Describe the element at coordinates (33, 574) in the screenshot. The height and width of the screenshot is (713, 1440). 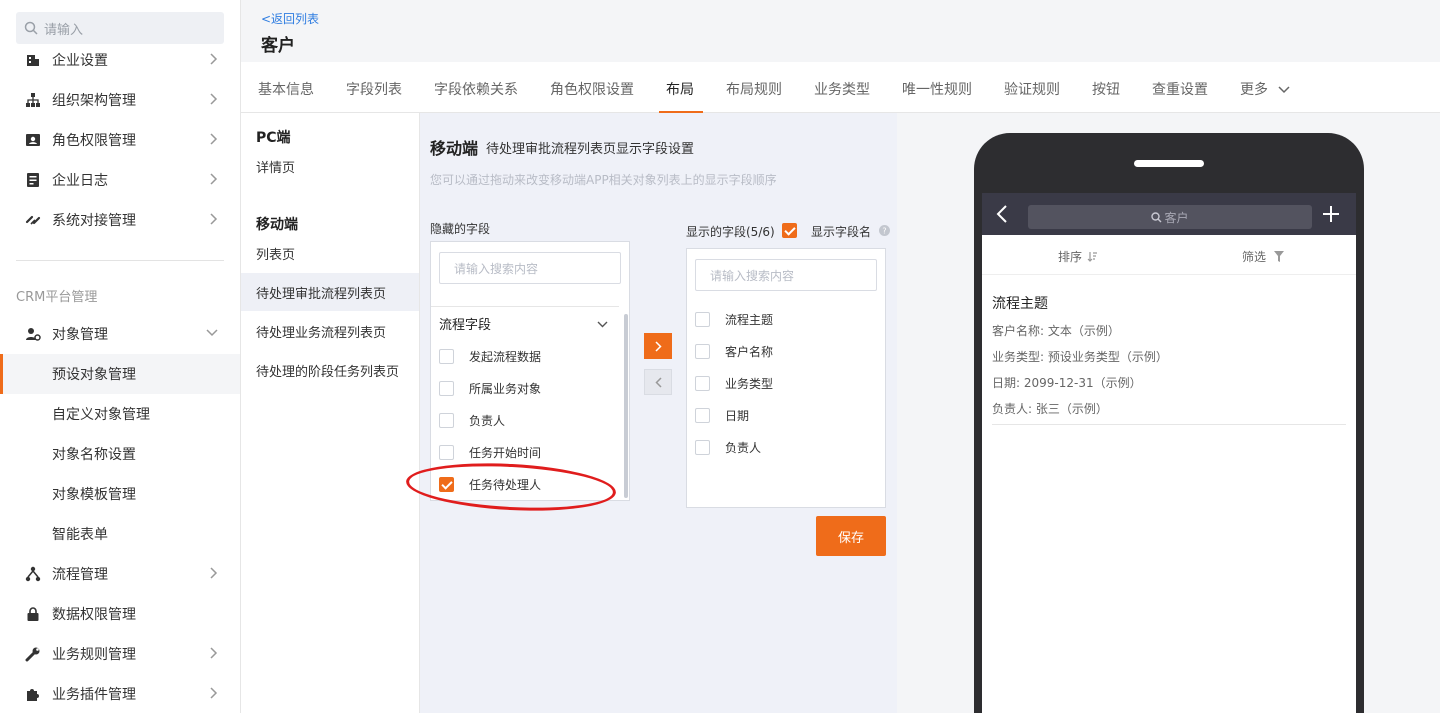
I see `flow-icon` at that location.